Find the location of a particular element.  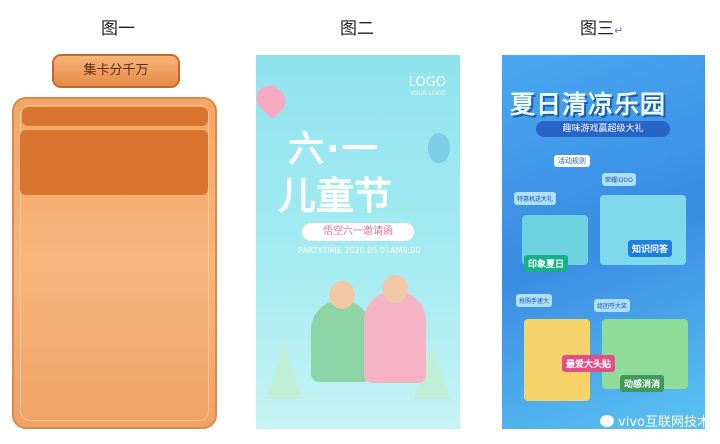

boy-figure is located at coordinates (341, 341).